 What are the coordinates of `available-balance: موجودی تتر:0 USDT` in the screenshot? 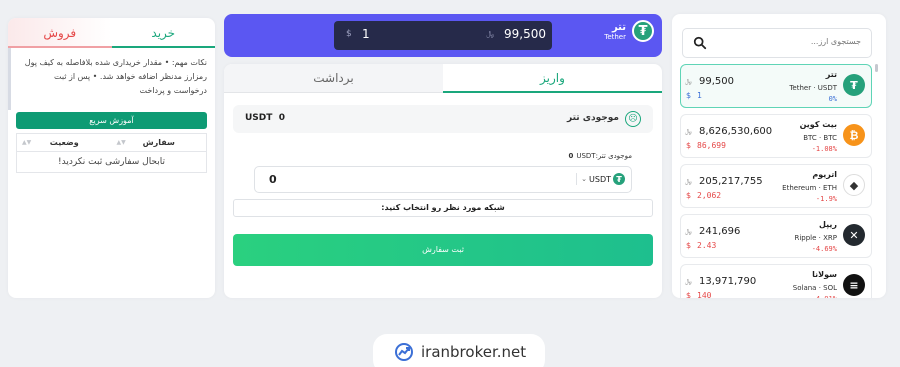 It's located at (600, 156).